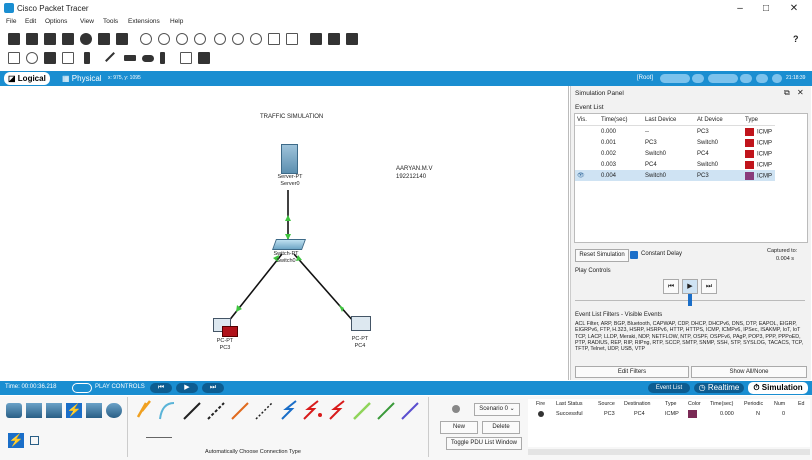  What do you see at coordinates (634, 255) in the screenshot?
I see `constant-delay-checkbox` at bounding box center [634, 255].